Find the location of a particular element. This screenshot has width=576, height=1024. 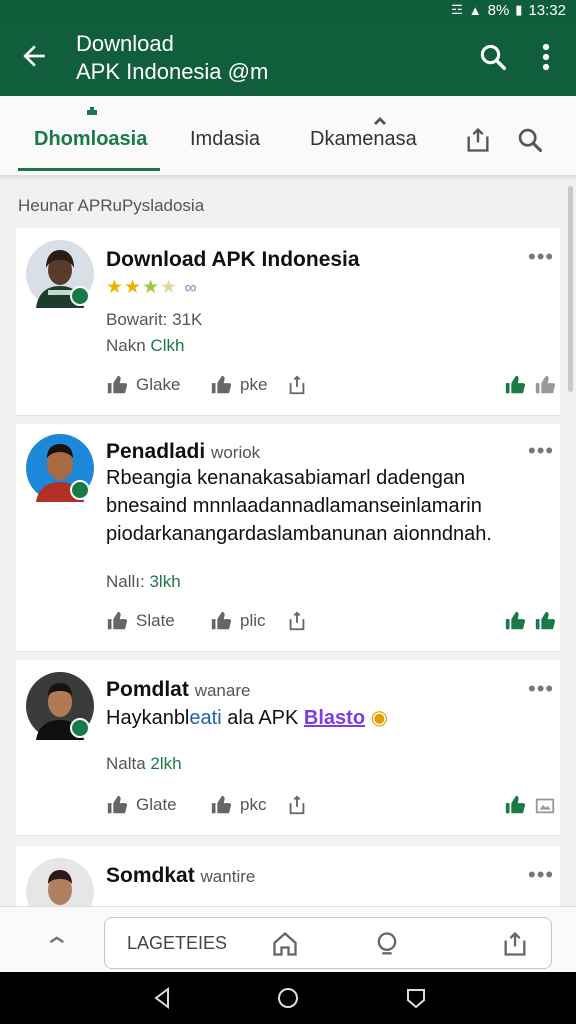

scrollbar is located at coordinates (570, 289).